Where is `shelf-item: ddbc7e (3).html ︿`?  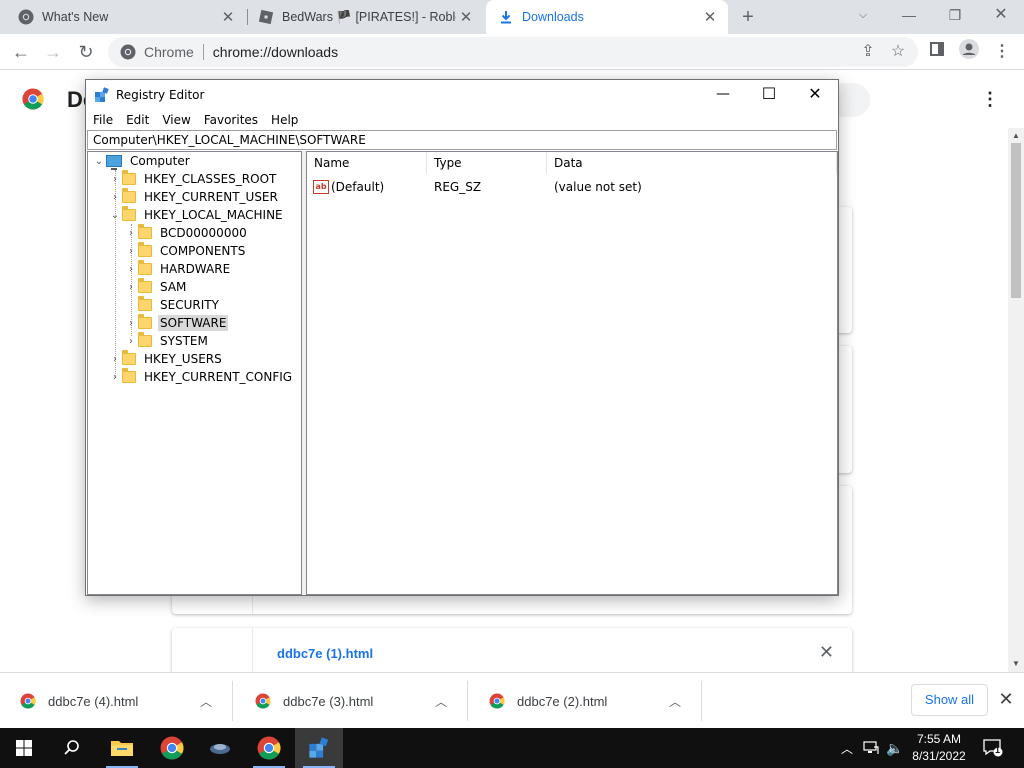
shelf-item: ddbc7e (3).html ︿ is located at coordinates (351, 701).